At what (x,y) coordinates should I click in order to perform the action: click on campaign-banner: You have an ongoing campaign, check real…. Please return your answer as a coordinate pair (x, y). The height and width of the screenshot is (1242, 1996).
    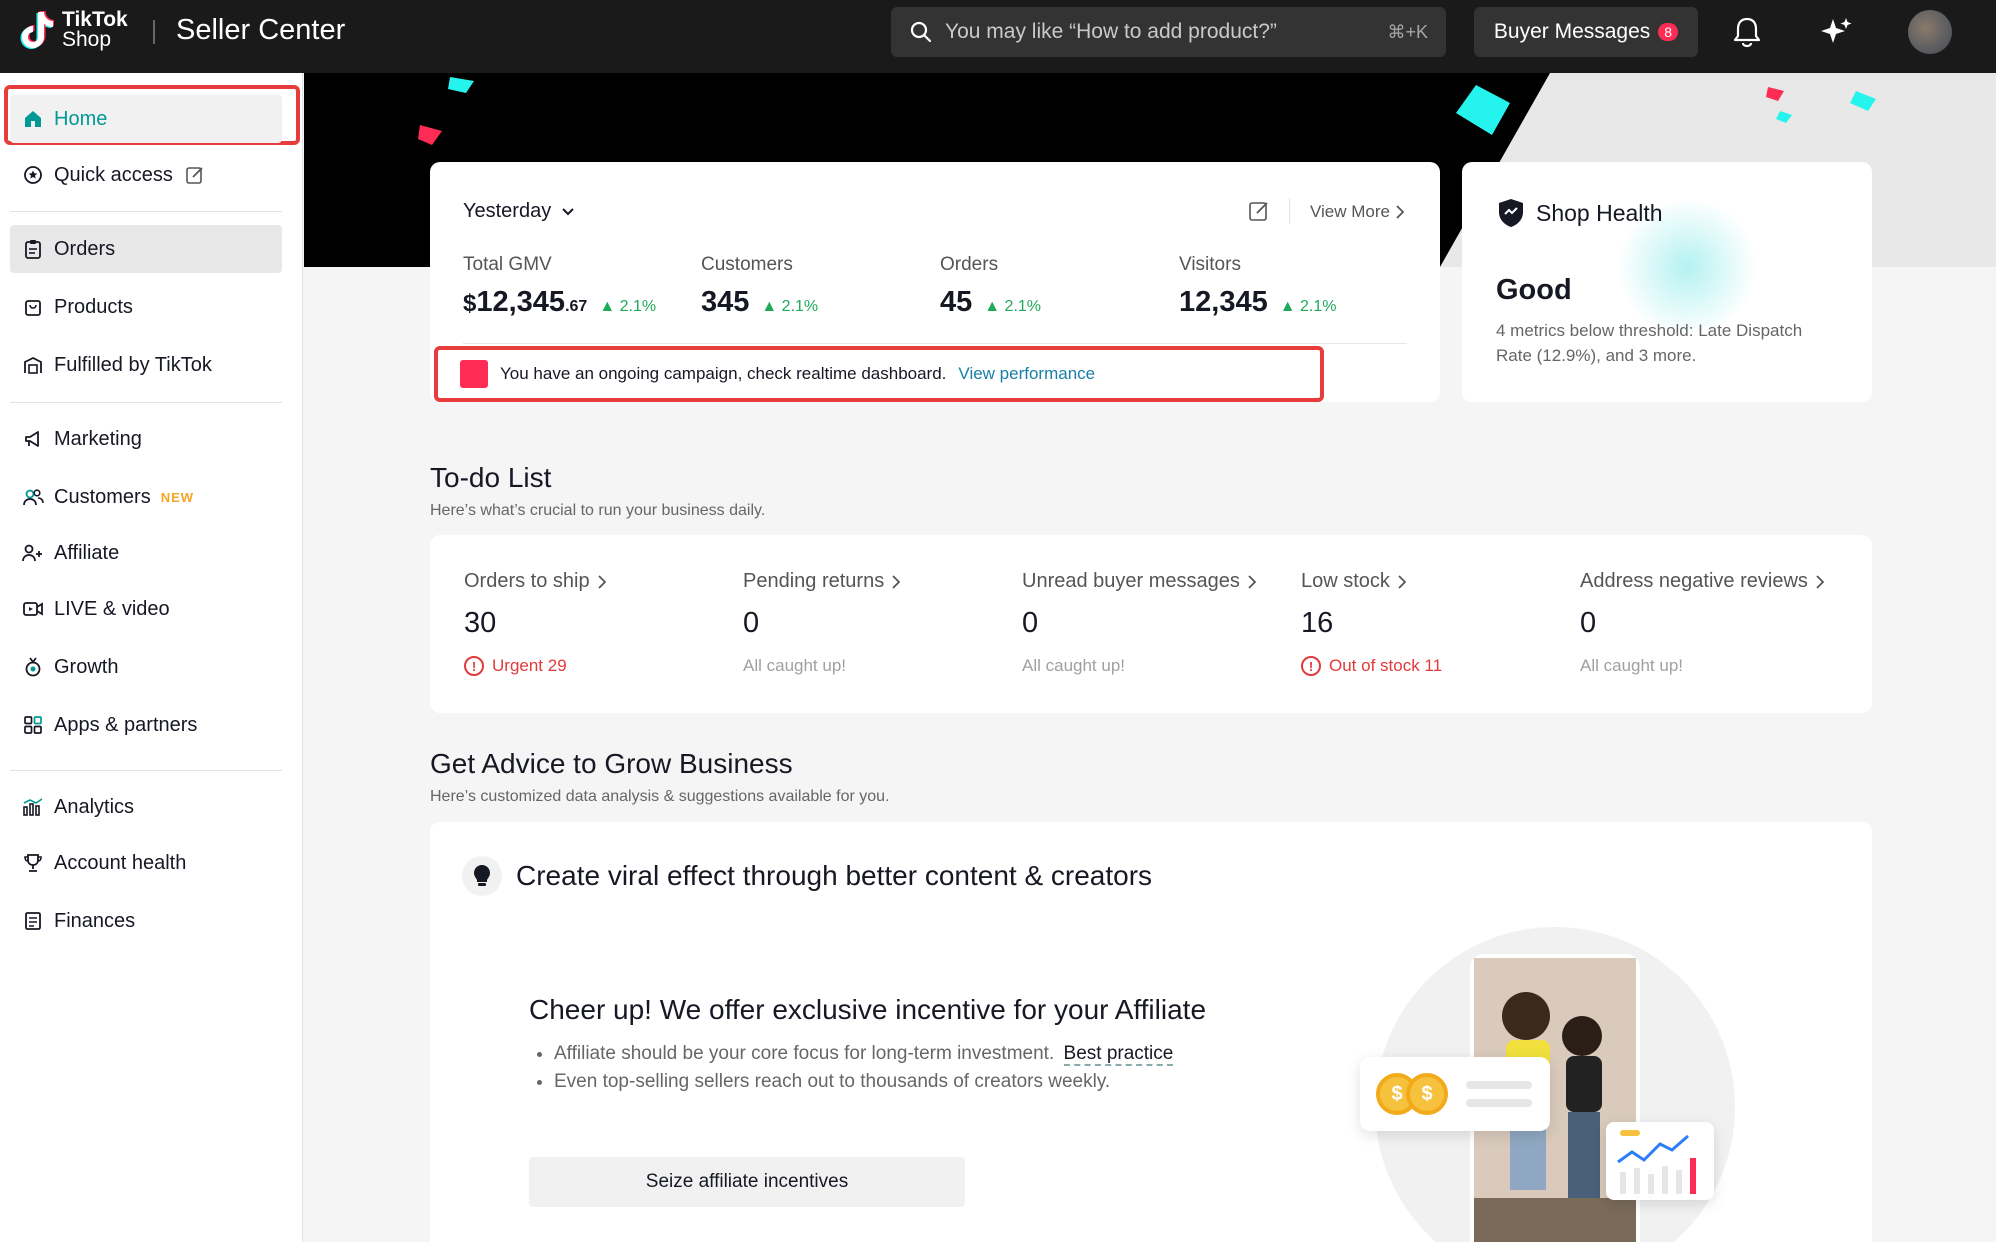
    Looking at the image, I should click on (879, 374).